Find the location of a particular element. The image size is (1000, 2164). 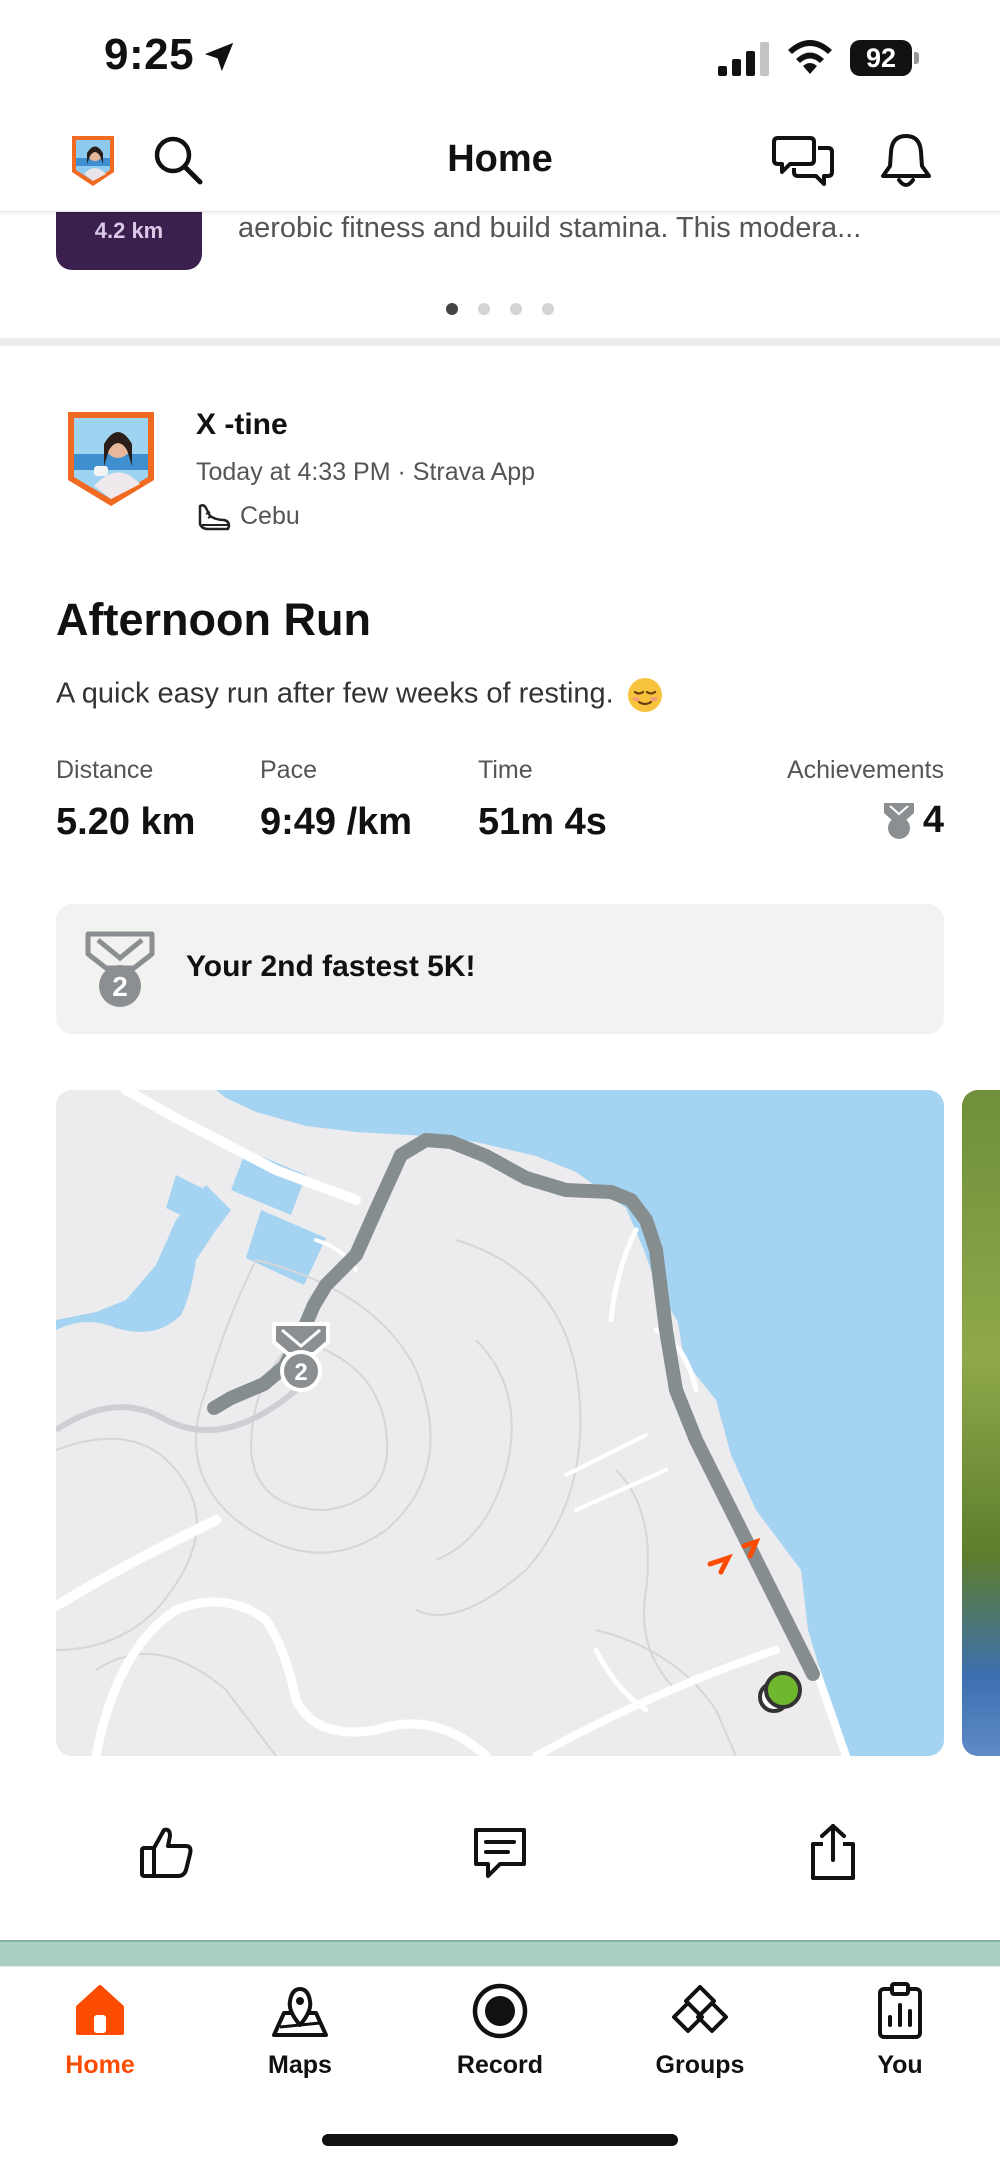

battery-tip is located at coordinates (916, 58).